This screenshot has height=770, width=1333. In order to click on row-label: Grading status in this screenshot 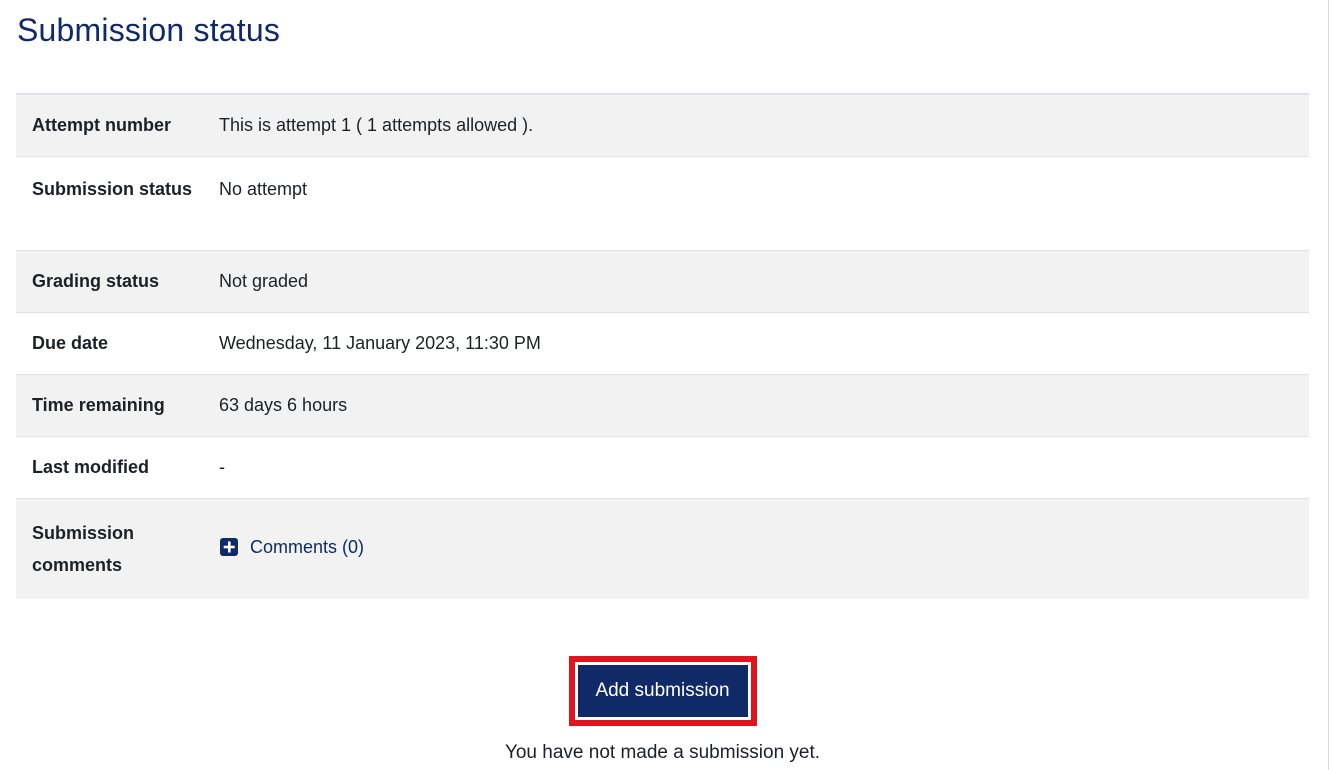, I will do `click(96, 281)`.